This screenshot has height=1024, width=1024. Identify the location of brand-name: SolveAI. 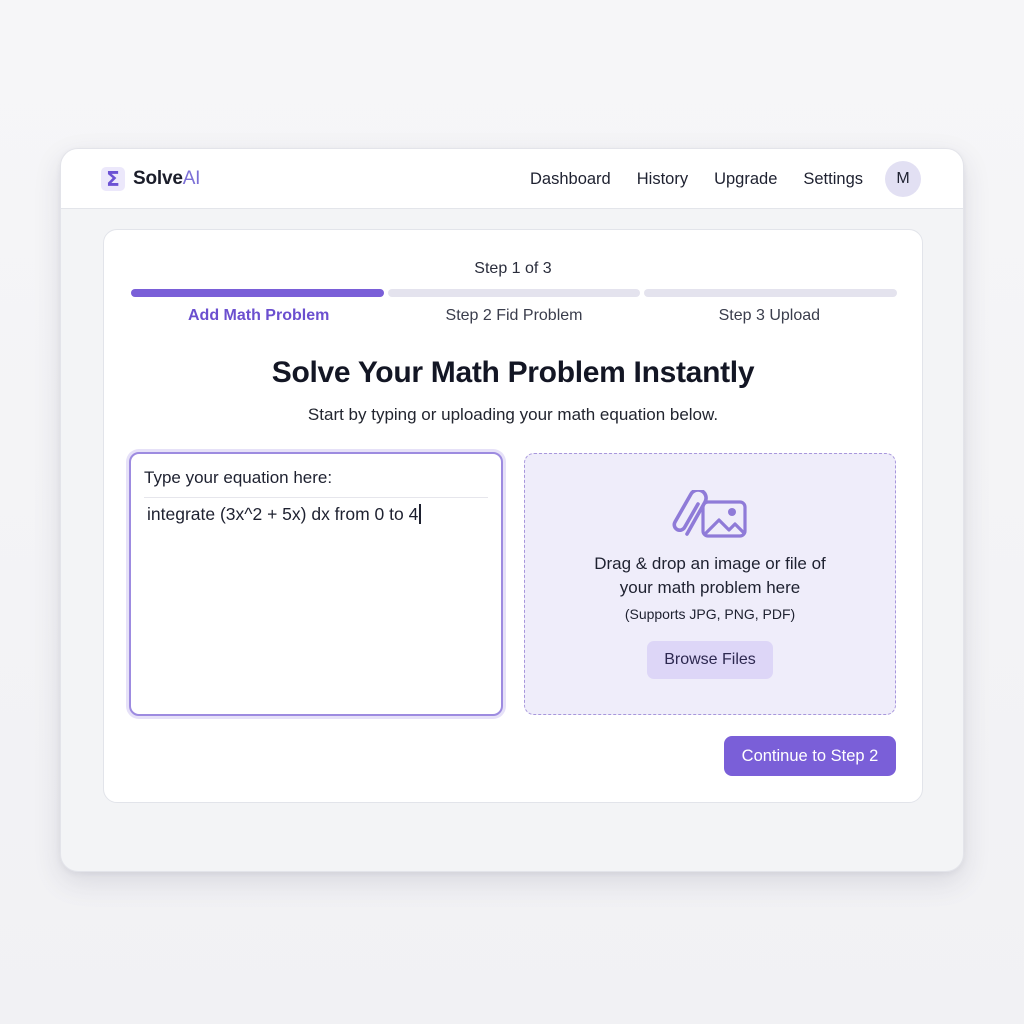
(166, 179).